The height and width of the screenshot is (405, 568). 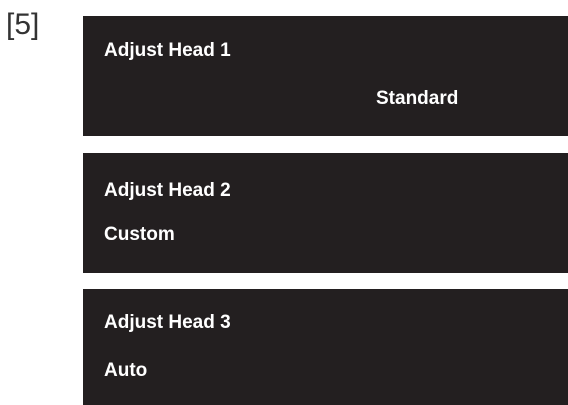 What do you see at coordinates (167, 322) in the screenshot?
I see `adjust-head-3-title: Adjust Head 3` at bounding box center [167, 322].